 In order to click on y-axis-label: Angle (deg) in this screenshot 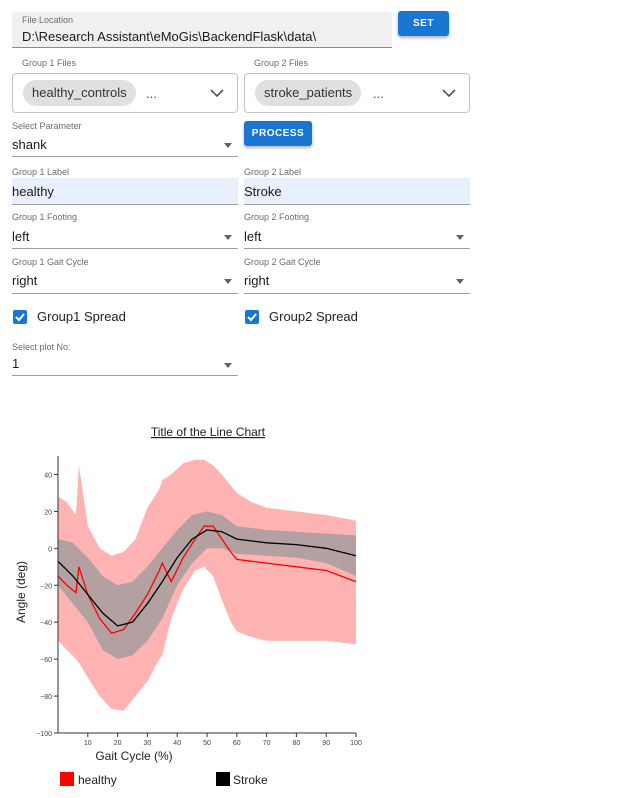, I will do `click(21, 592)`.